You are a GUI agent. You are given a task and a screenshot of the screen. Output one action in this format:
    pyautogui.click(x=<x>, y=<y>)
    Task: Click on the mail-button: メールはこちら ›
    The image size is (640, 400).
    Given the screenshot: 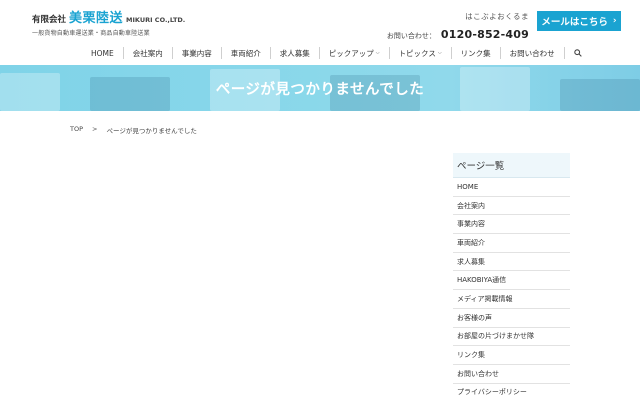 What is the action you would take?
    pyautogui.click(x=579, y=21)
    